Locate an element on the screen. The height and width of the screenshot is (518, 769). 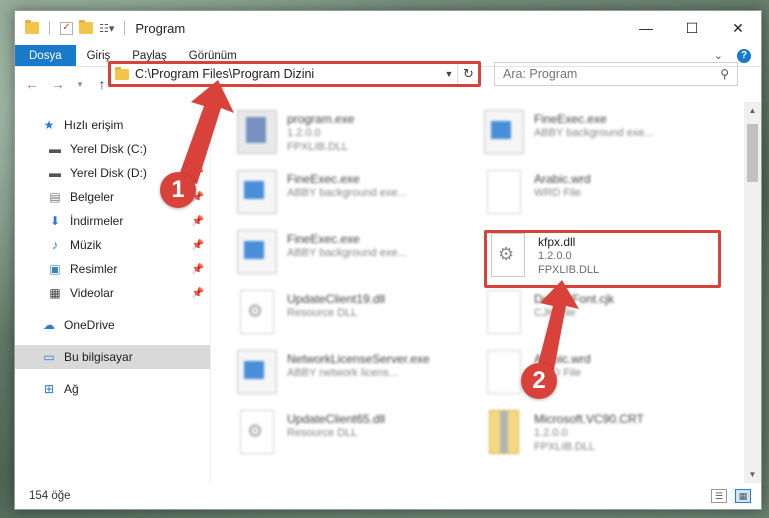
quick-access-toolbar: ✓ ☷▾ is located at coordinates (72, 27).